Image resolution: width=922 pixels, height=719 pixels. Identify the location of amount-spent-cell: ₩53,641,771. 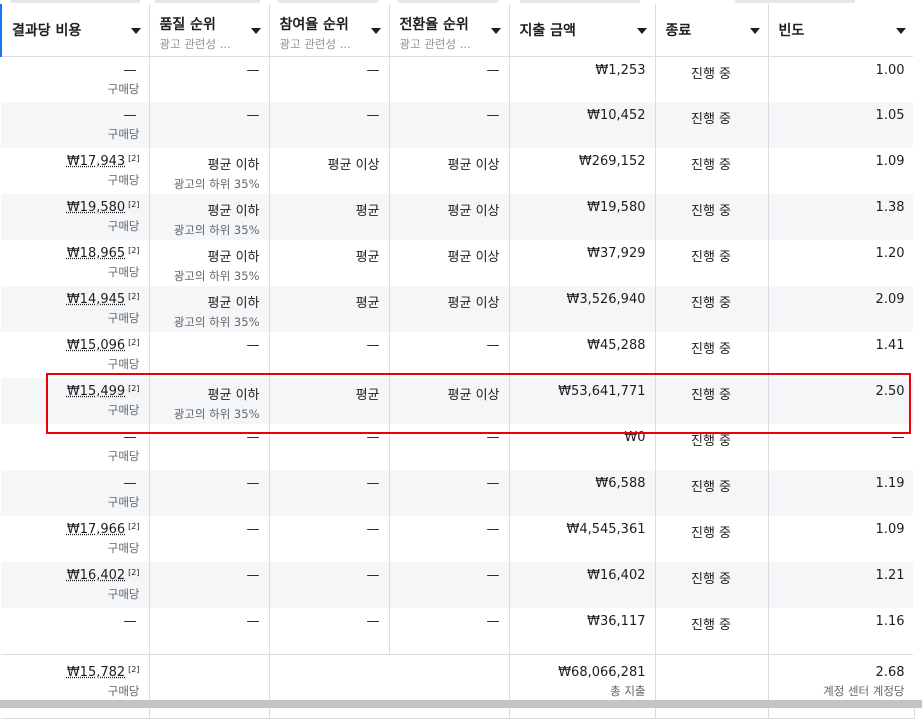
(582, 401).